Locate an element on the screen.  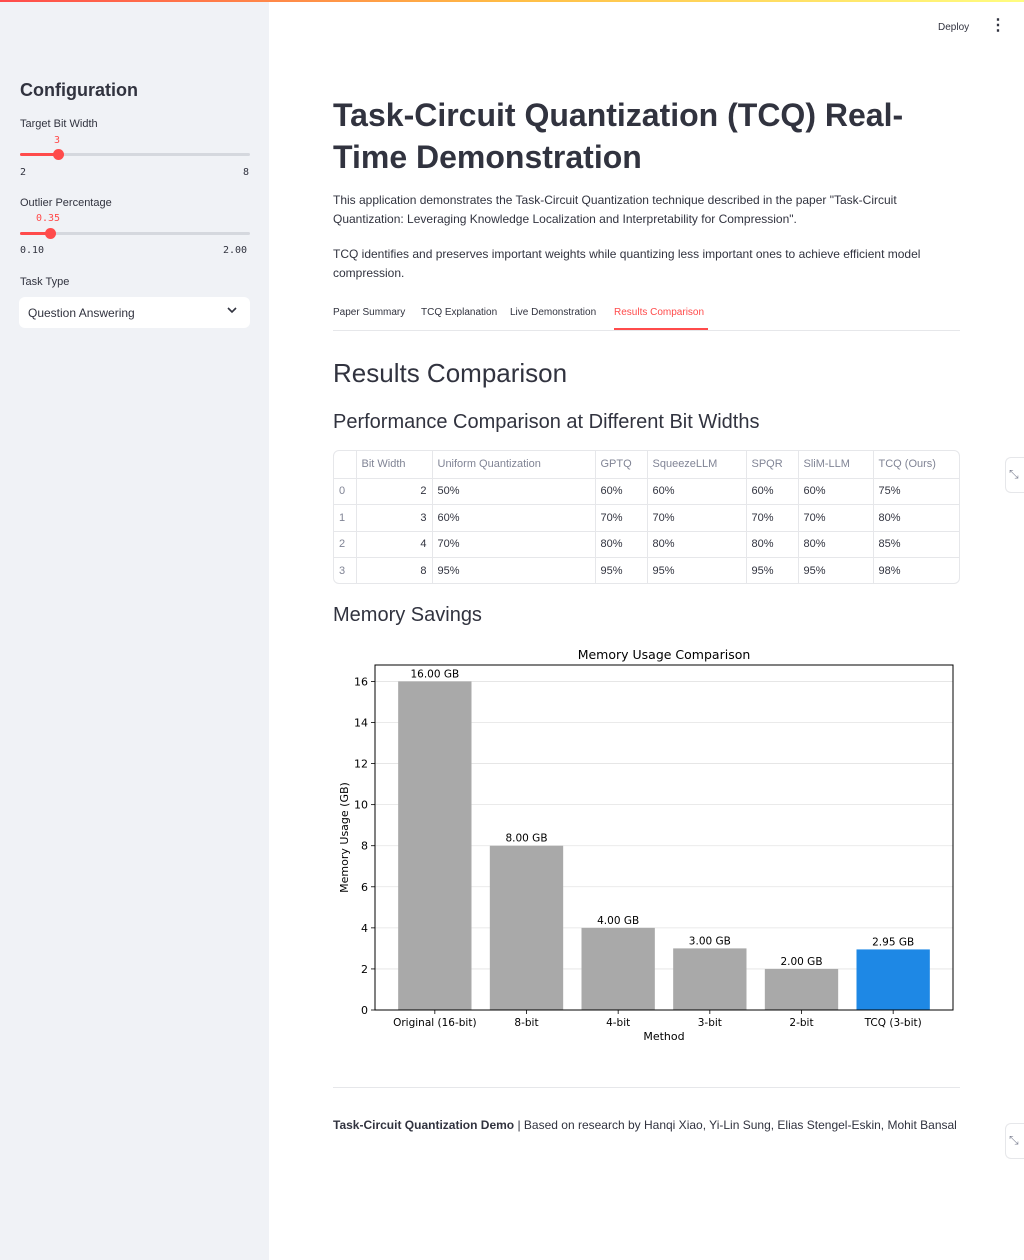
active-tab-indicator is located at coordinates (661, 329).